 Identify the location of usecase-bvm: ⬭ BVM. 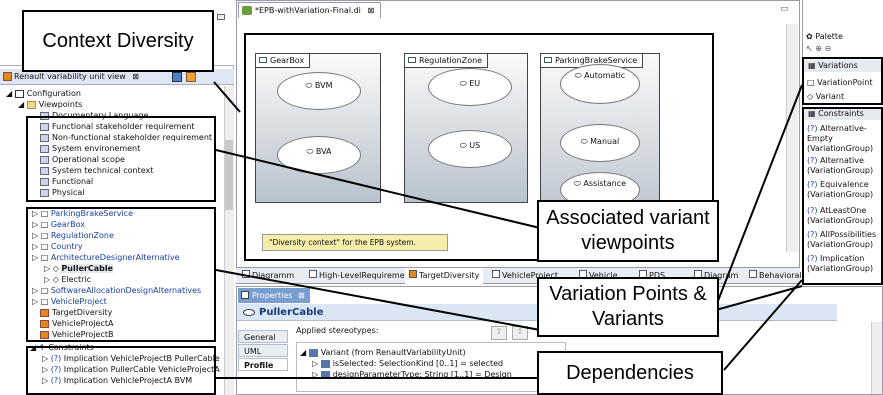
(319, 91).